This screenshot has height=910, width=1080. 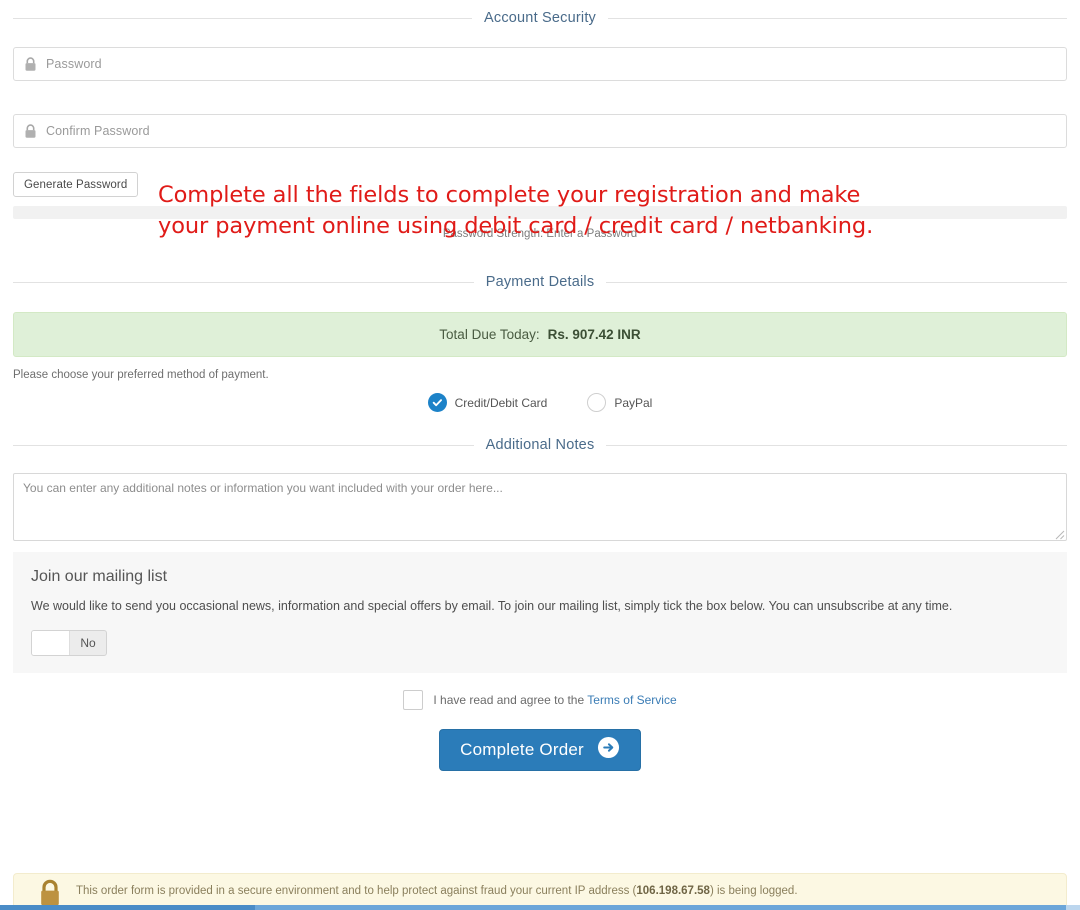 I want to click on terms-prefix: I have read and agree to the, so click(x=510, y=700).